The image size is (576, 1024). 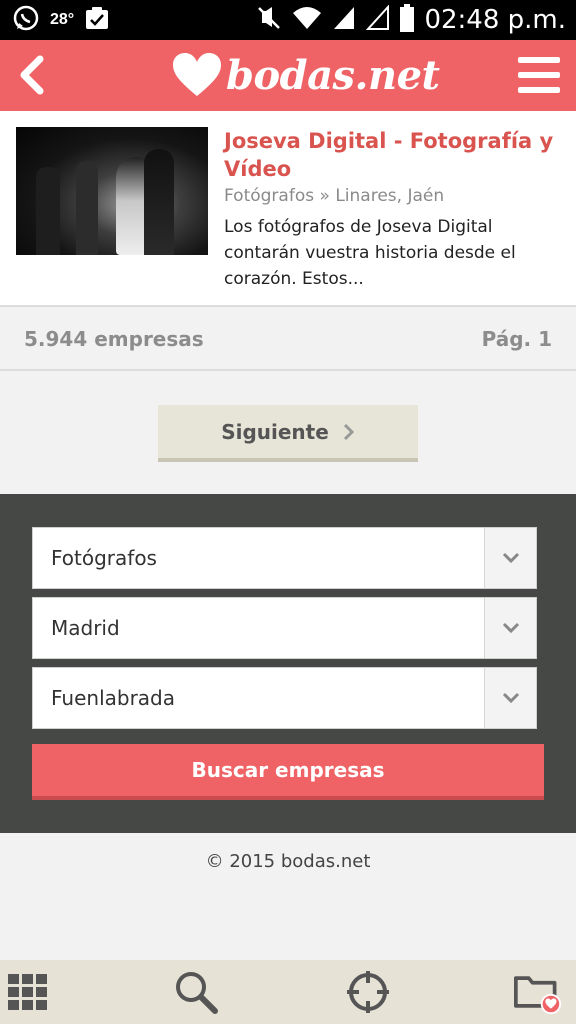 I want to click on chevron-left-icon, so click(x=32, y=75).